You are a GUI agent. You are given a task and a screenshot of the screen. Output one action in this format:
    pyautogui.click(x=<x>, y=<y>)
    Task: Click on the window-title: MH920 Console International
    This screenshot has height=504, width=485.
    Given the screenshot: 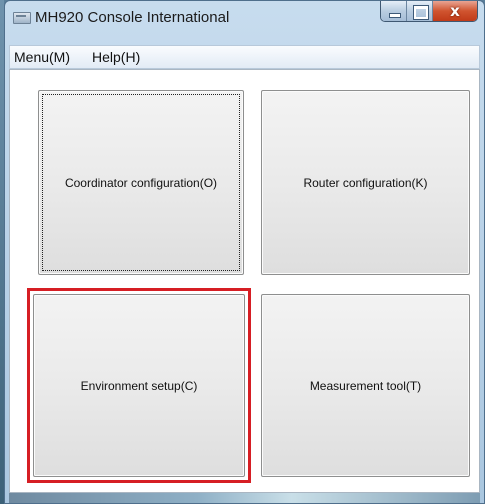 What is the action you would take?
    pyautogui.click(x=132, y=17)
    